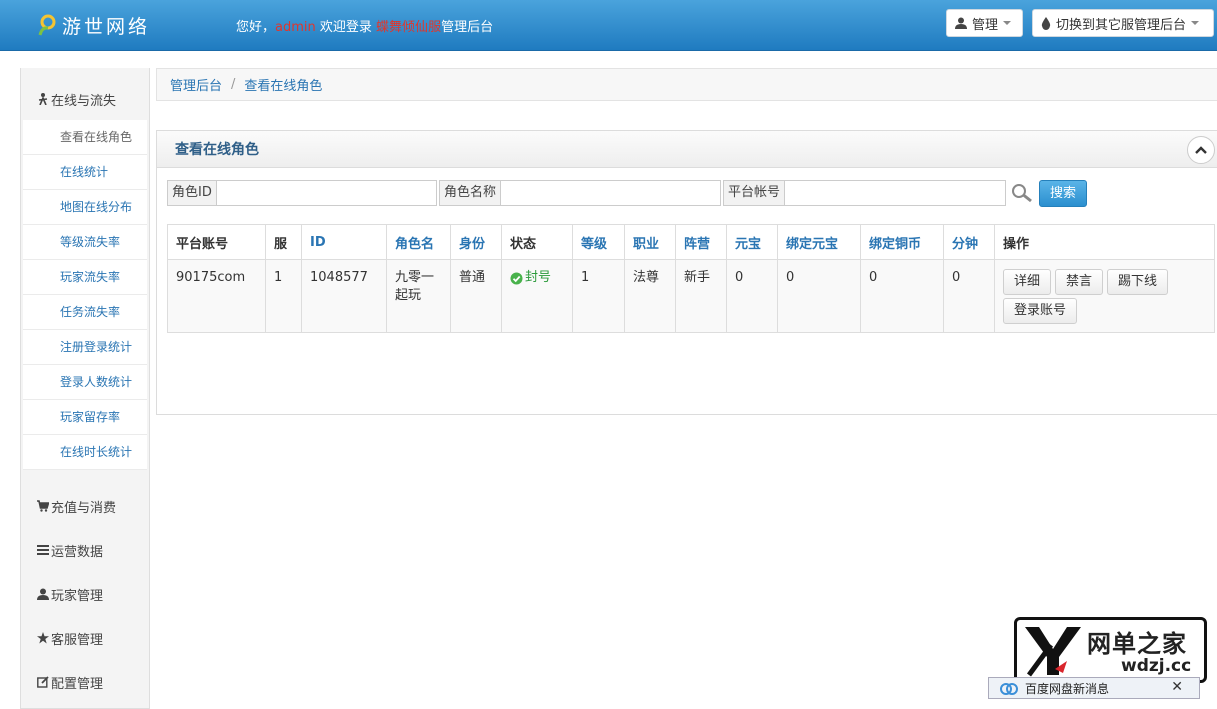  What do you see at coordinates (538, 277) in the screenshot?
I see `status-text: 封号` at bounding box center [538, 277].